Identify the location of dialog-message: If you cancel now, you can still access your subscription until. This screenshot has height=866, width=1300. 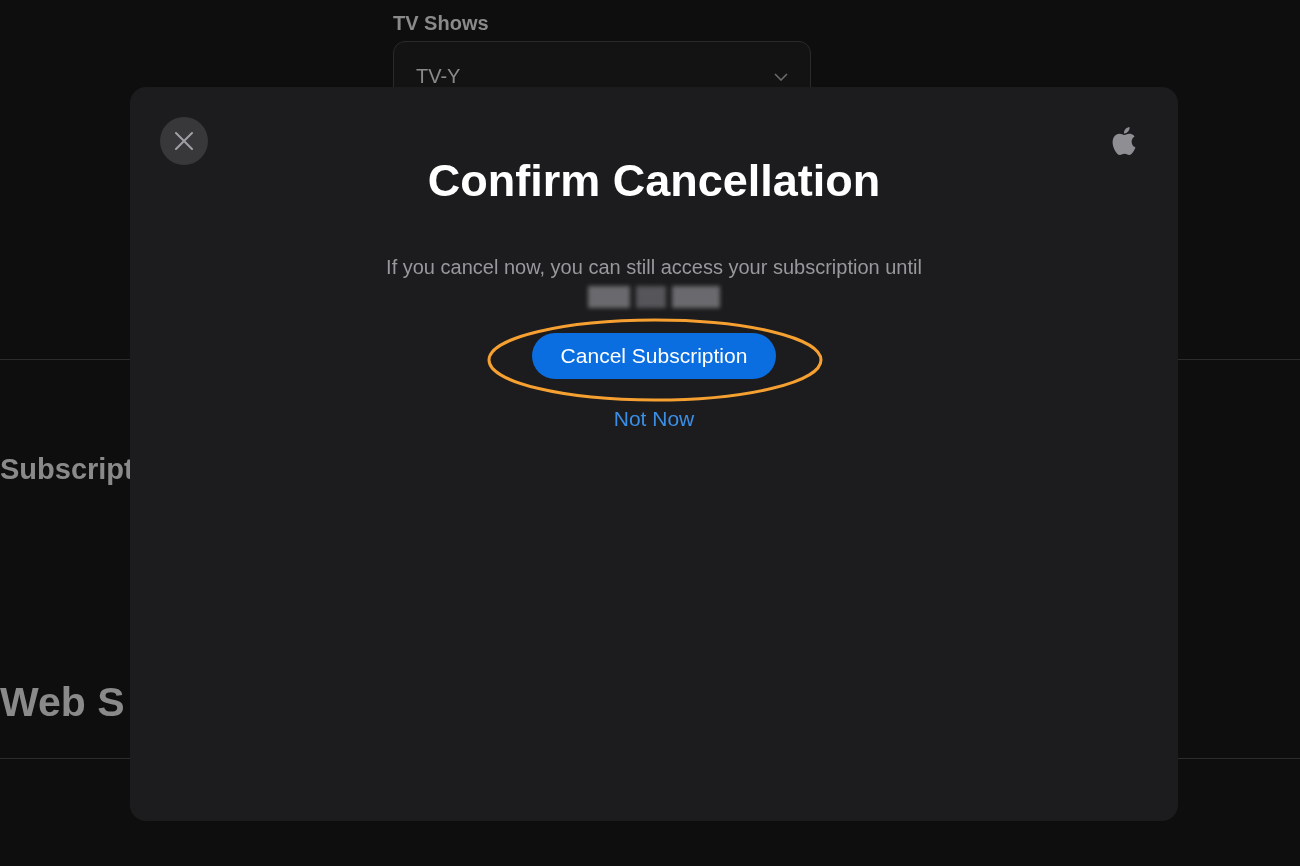
(654, 267).